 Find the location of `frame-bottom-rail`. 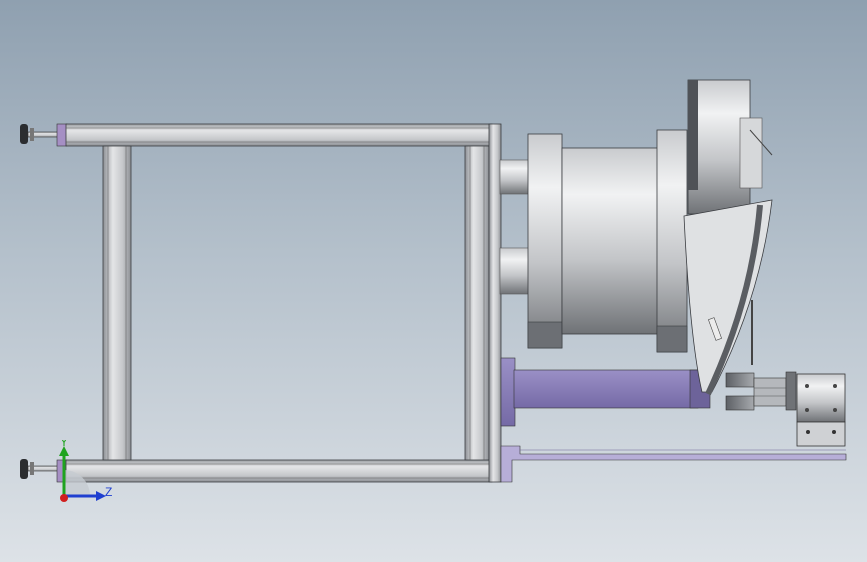

frame-bottom-rail is located at coordinates (279, 471).